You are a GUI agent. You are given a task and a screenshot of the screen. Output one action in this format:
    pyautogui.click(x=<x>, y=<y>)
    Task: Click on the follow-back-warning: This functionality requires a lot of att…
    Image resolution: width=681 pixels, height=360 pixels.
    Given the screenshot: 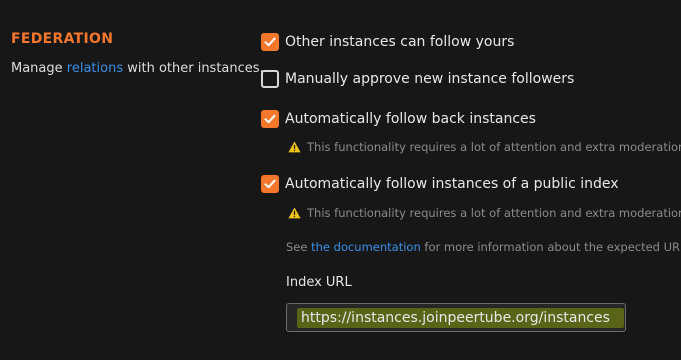 What is the action you would take?
    pyautogui.click(x=484, y=147)
    